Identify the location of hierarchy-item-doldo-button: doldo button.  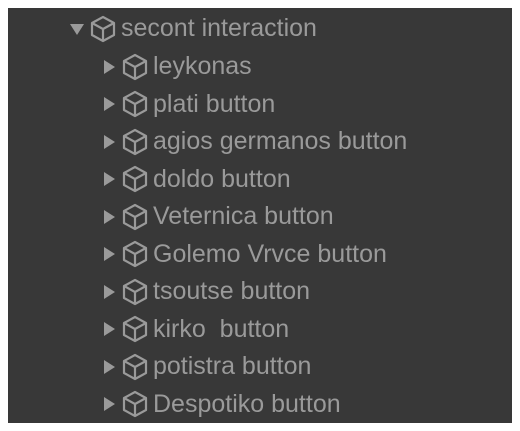
(260, 179).